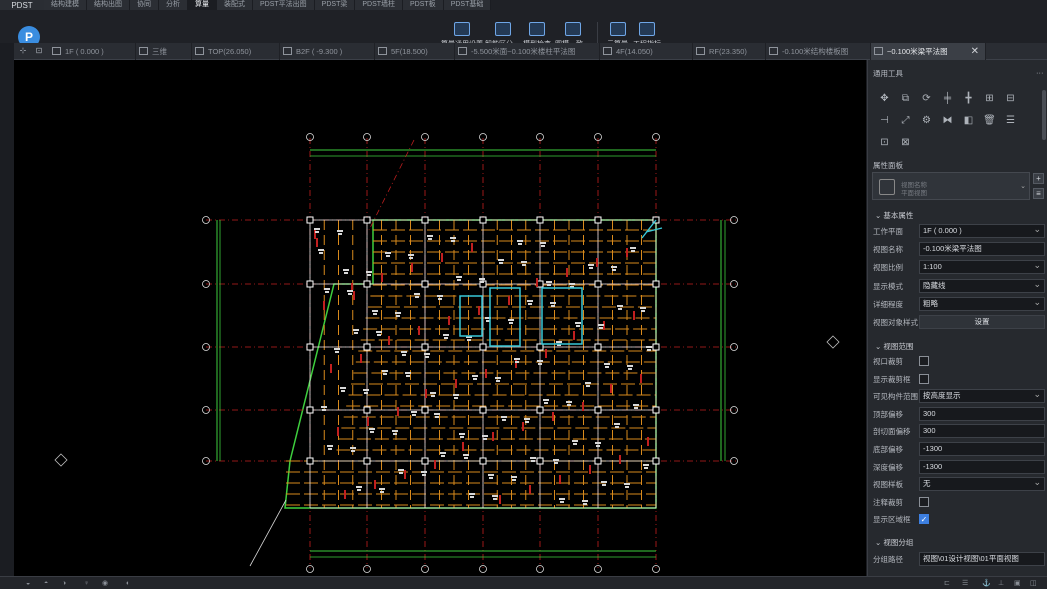 The image size is (1047, 589). Describe the element at coordinates (1040, 72) in the screenshot. I see `panel-menu-icon: ···` at that location.